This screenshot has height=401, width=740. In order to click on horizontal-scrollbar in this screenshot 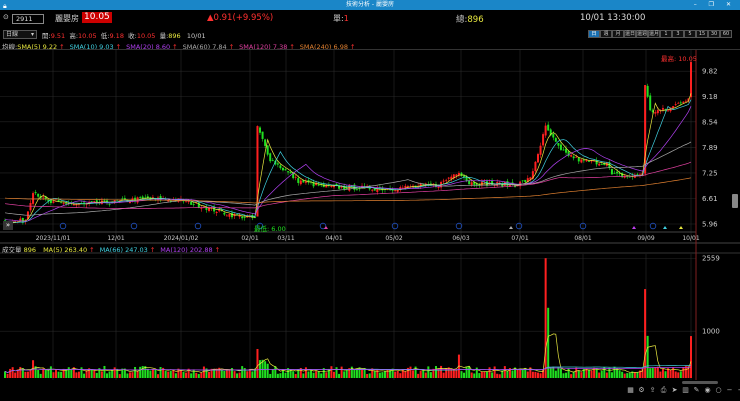, I will do `click(700, 382)`.